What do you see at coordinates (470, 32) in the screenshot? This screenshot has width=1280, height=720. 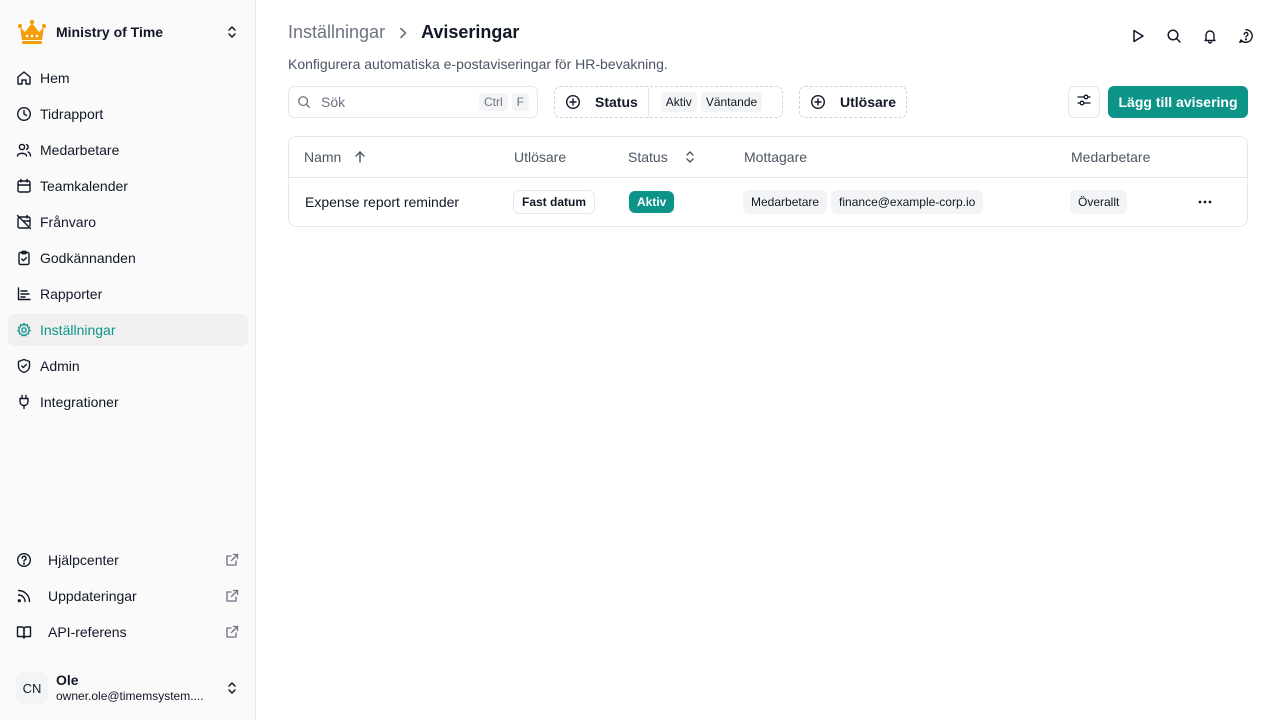 I see `page-title: Aviseringar` at bounding box center [470, 32].